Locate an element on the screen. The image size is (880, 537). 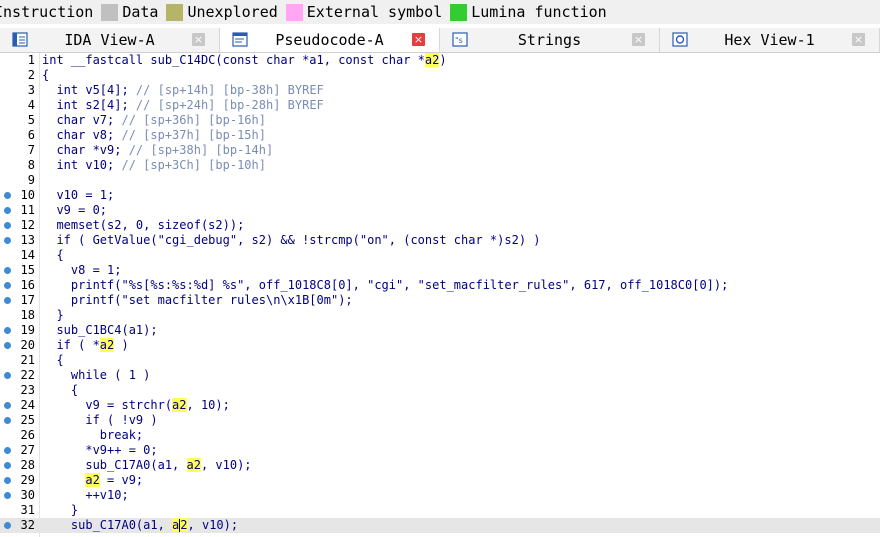
line-number: 2 is located at coordinates (31, 75).